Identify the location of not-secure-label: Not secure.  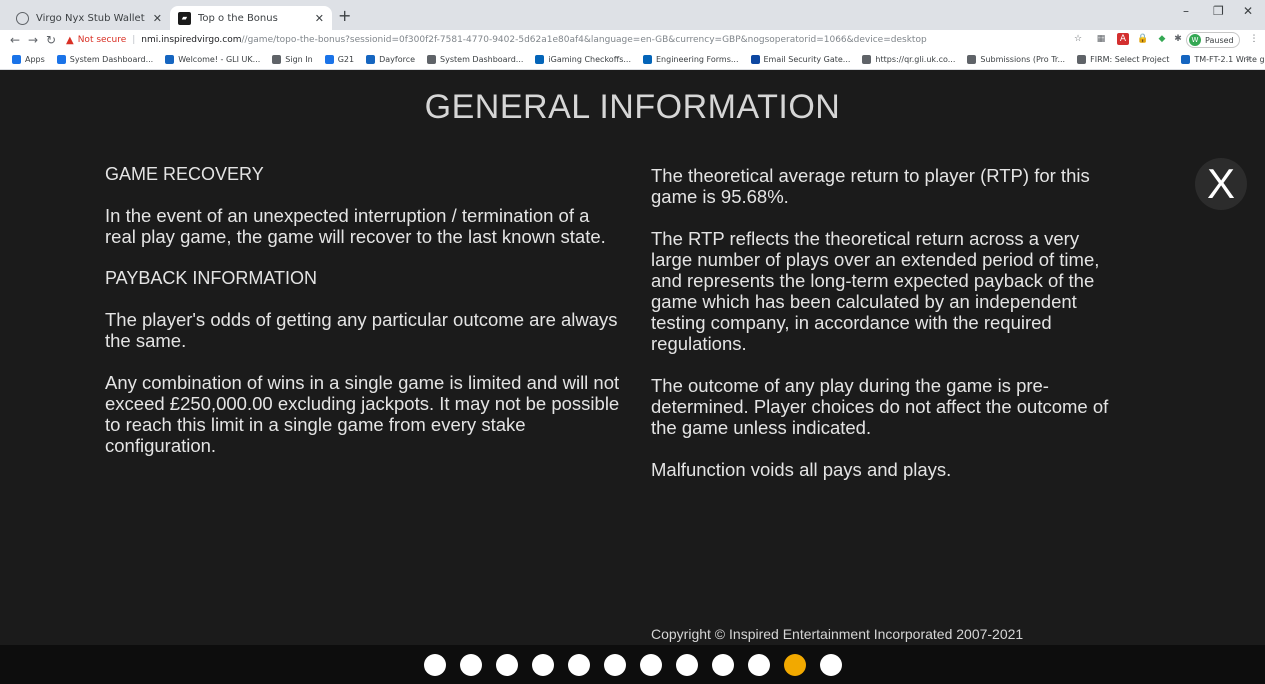
(102, 40).